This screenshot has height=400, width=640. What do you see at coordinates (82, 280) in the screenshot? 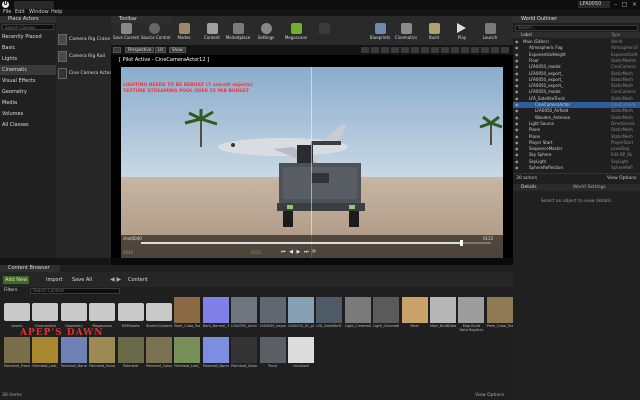
I see `save-all-button: Save All` at bounding box center [82, 280].